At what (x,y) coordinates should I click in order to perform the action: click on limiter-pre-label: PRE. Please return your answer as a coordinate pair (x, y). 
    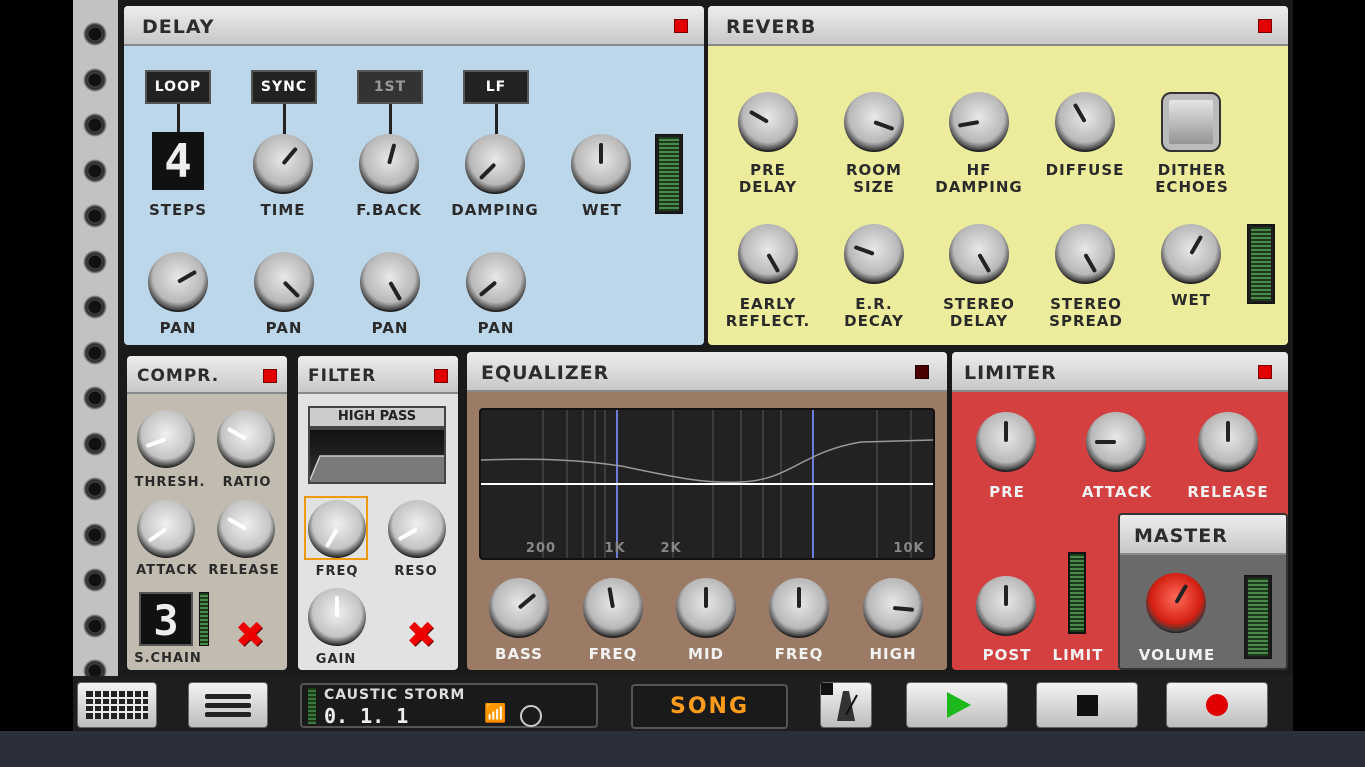
    Looking at the image, I should click on (1007, 492).